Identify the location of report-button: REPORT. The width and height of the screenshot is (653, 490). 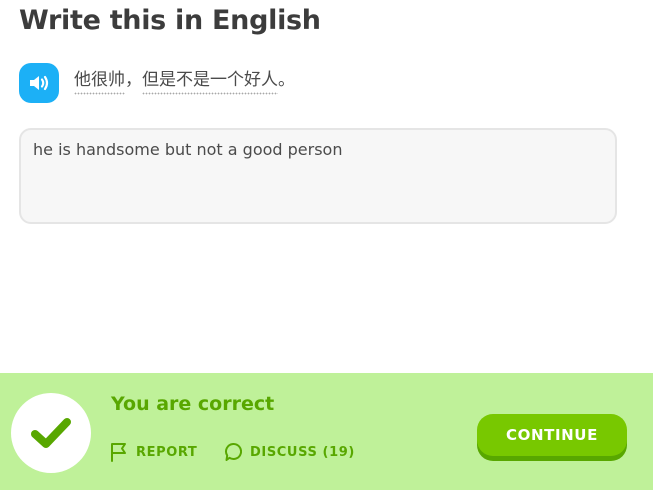
(153, 452).